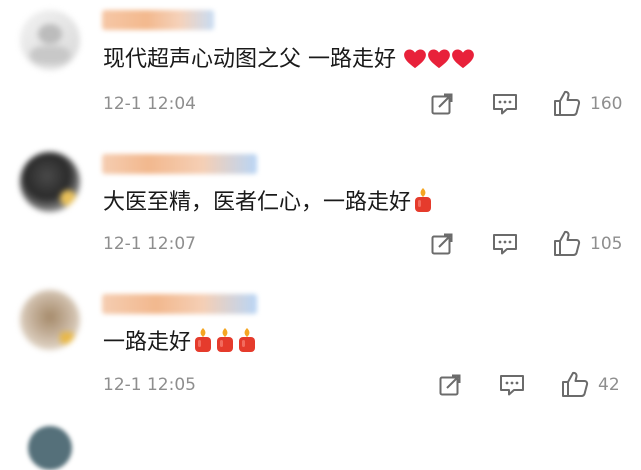 This screenshot has height=470, width=641. I want to click on comment-text: 现代超声心动图之父 一路走好, so click(288, 60).